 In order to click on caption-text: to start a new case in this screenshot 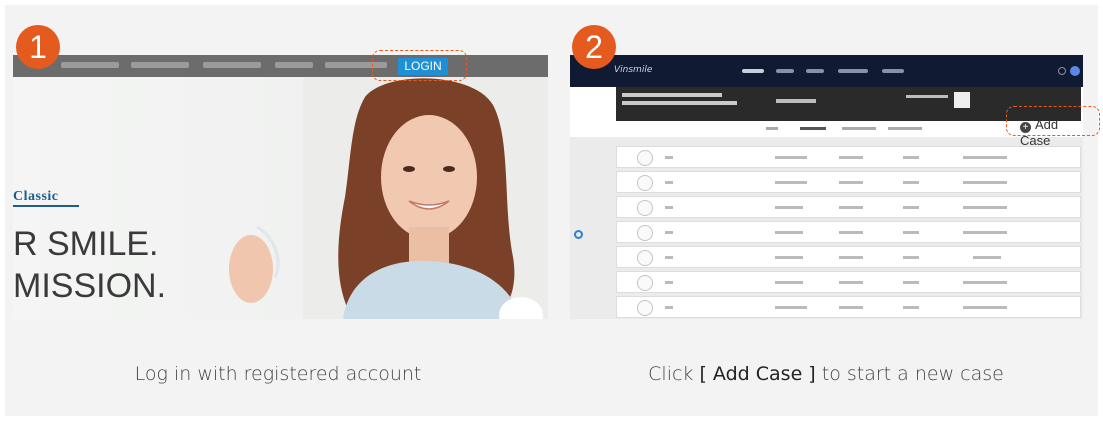, I will do `click(909, 374)`.